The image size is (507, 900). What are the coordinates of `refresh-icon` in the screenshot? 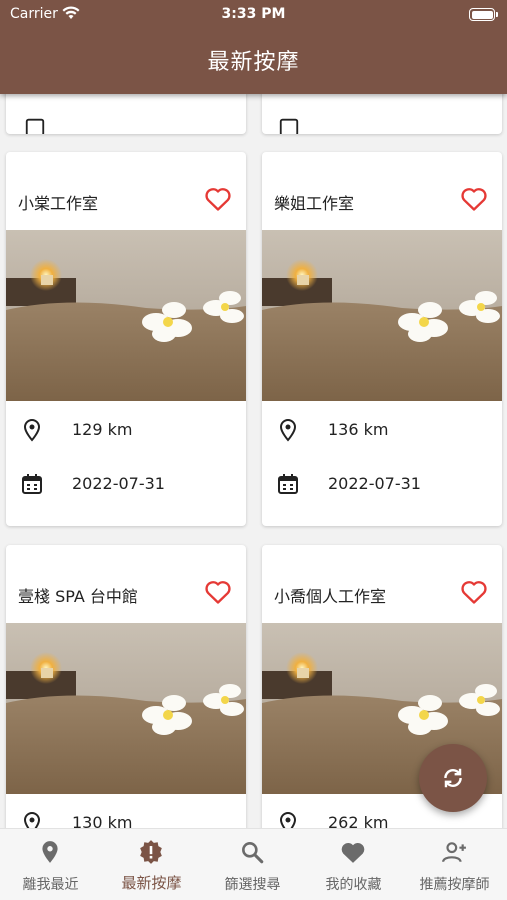 It's located at (453, 778).